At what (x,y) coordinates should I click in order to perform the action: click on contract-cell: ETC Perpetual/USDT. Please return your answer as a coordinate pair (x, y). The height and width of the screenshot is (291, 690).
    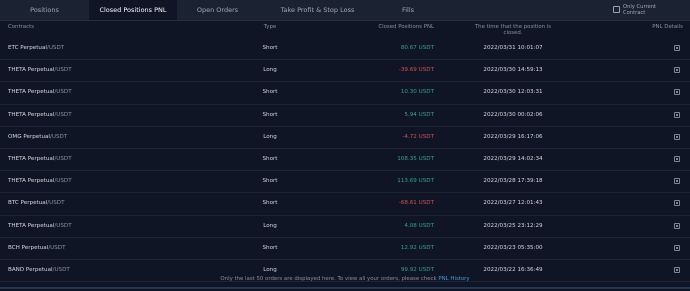
    Looking at the image, I should click on (36, 48).